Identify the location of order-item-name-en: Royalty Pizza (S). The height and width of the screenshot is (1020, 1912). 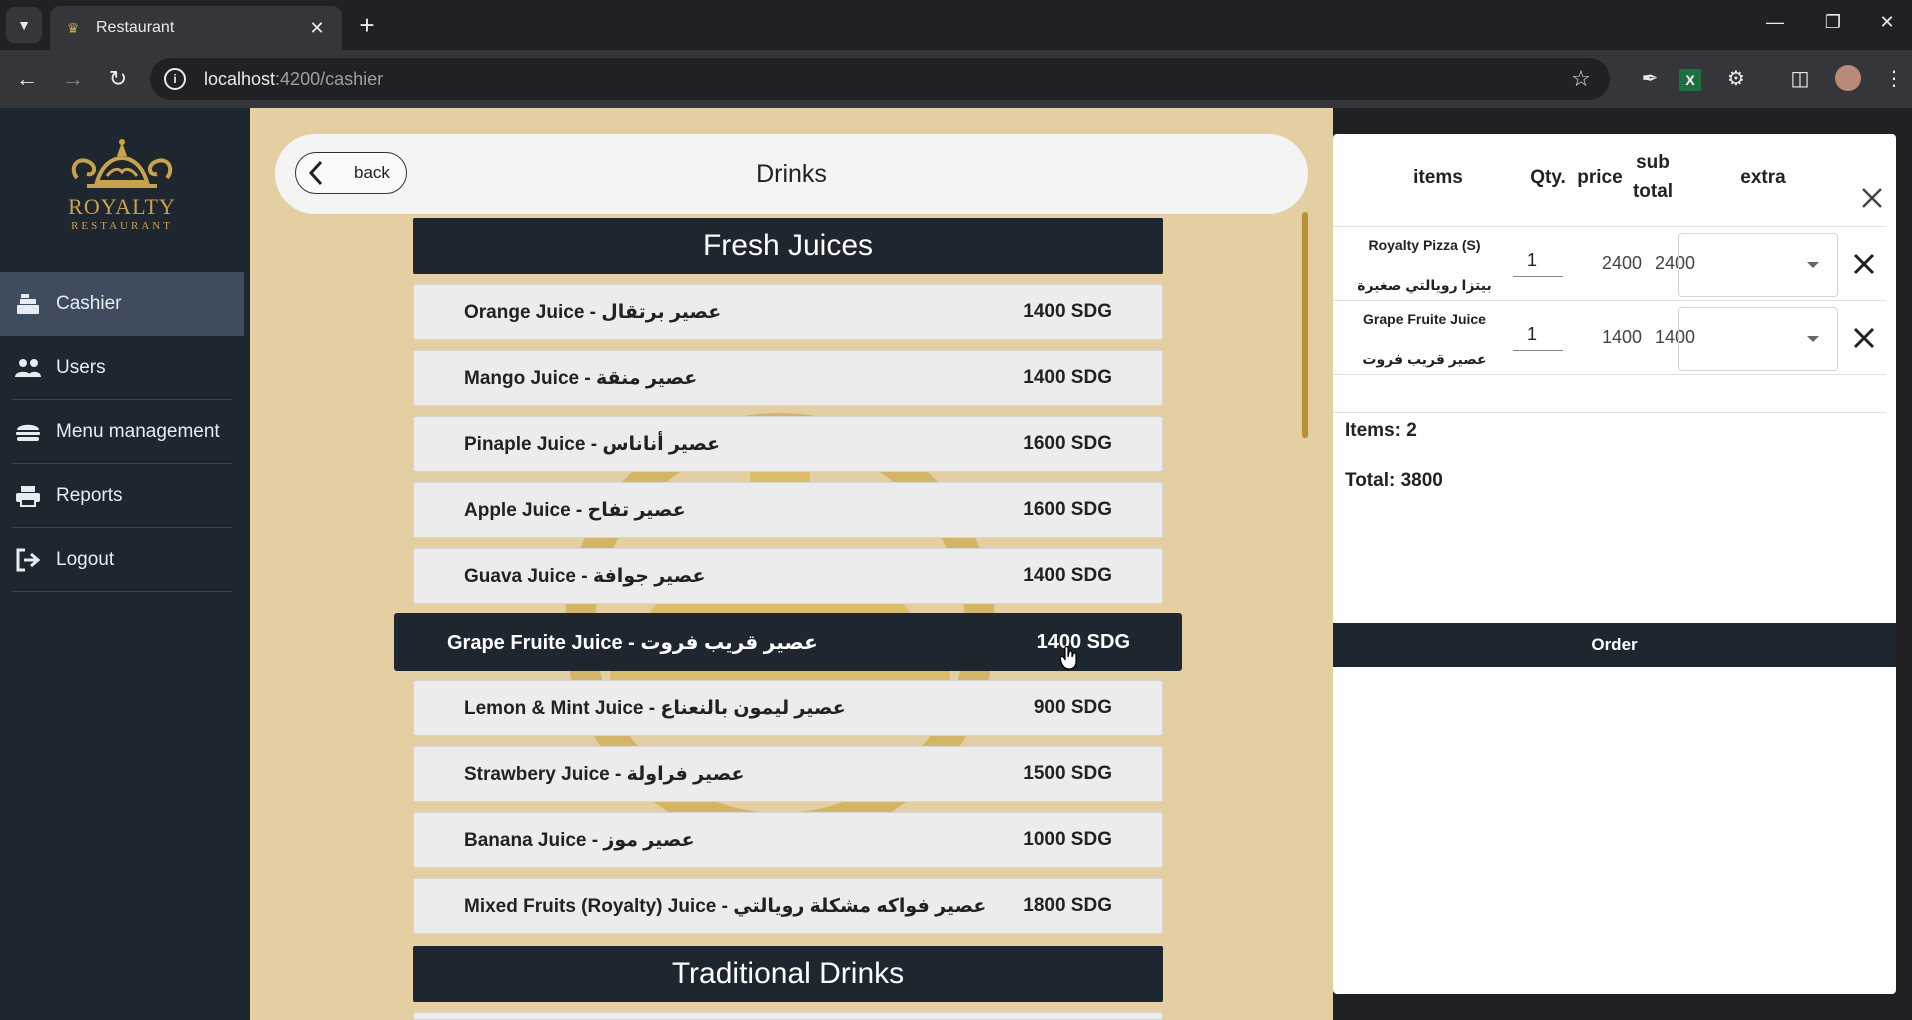
(1424, 245).